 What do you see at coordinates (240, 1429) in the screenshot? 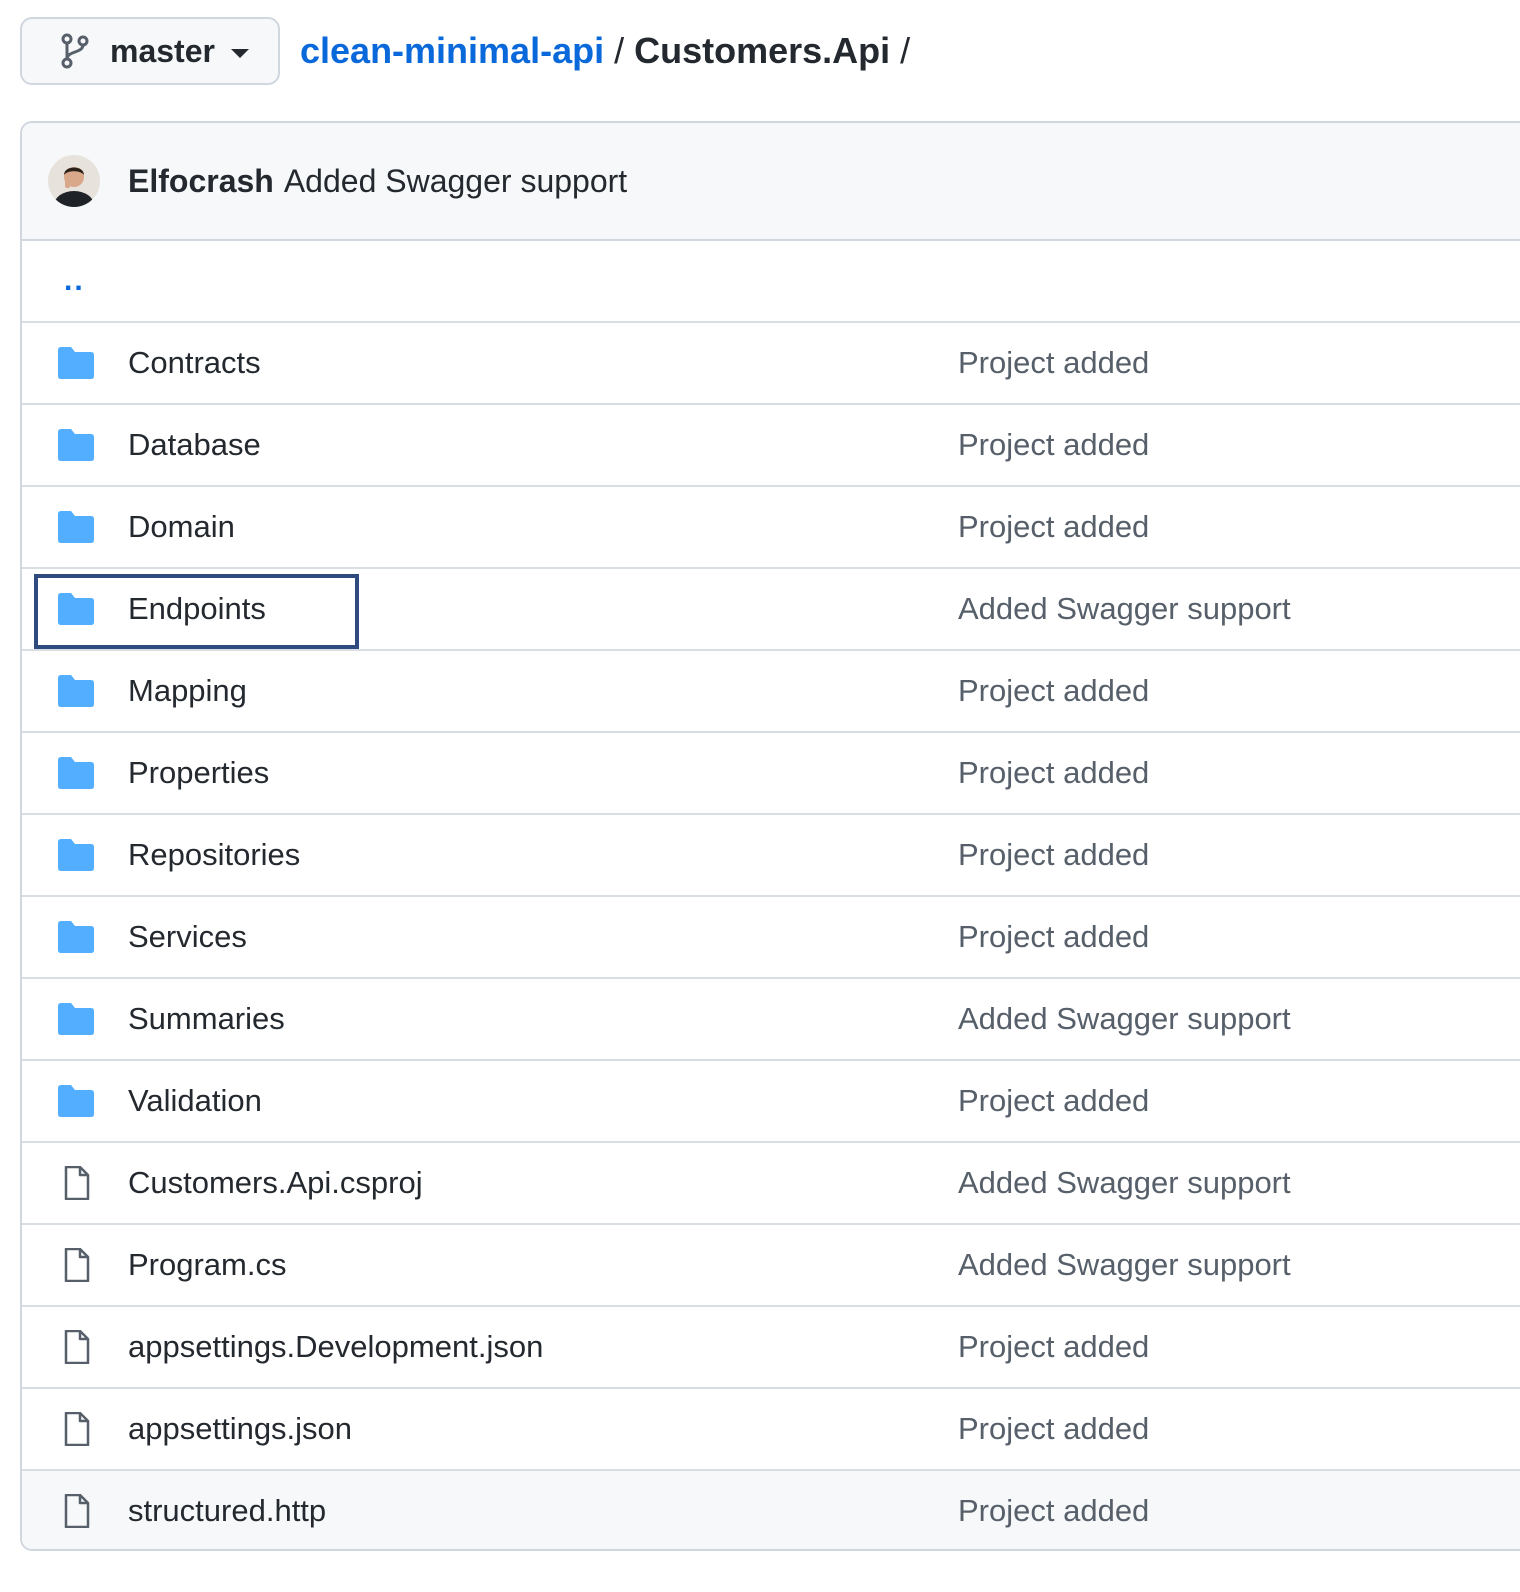
I see `file-name-link: appsettings.json` at bounding box center [240, 1429].